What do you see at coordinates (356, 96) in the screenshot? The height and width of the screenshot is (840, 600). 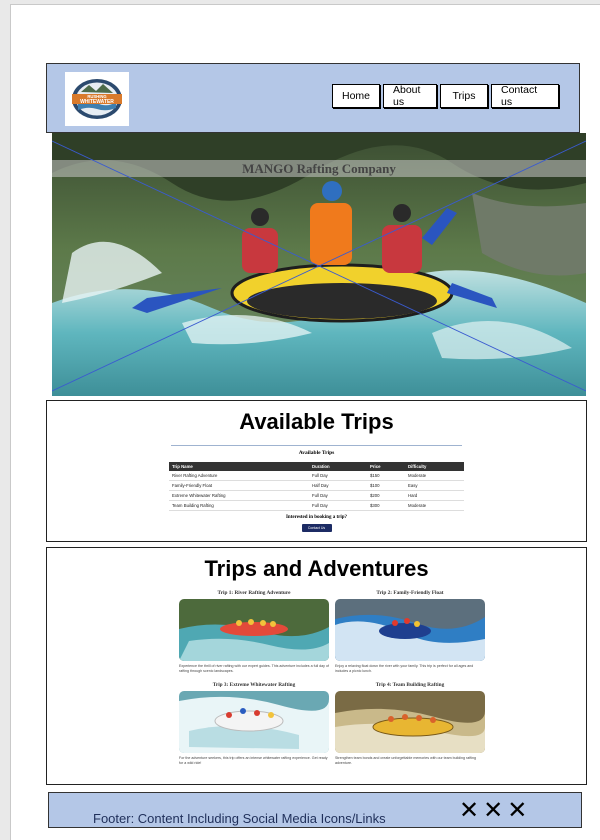 I see `nav-home-button: Home` at bounding box center [356, 96].